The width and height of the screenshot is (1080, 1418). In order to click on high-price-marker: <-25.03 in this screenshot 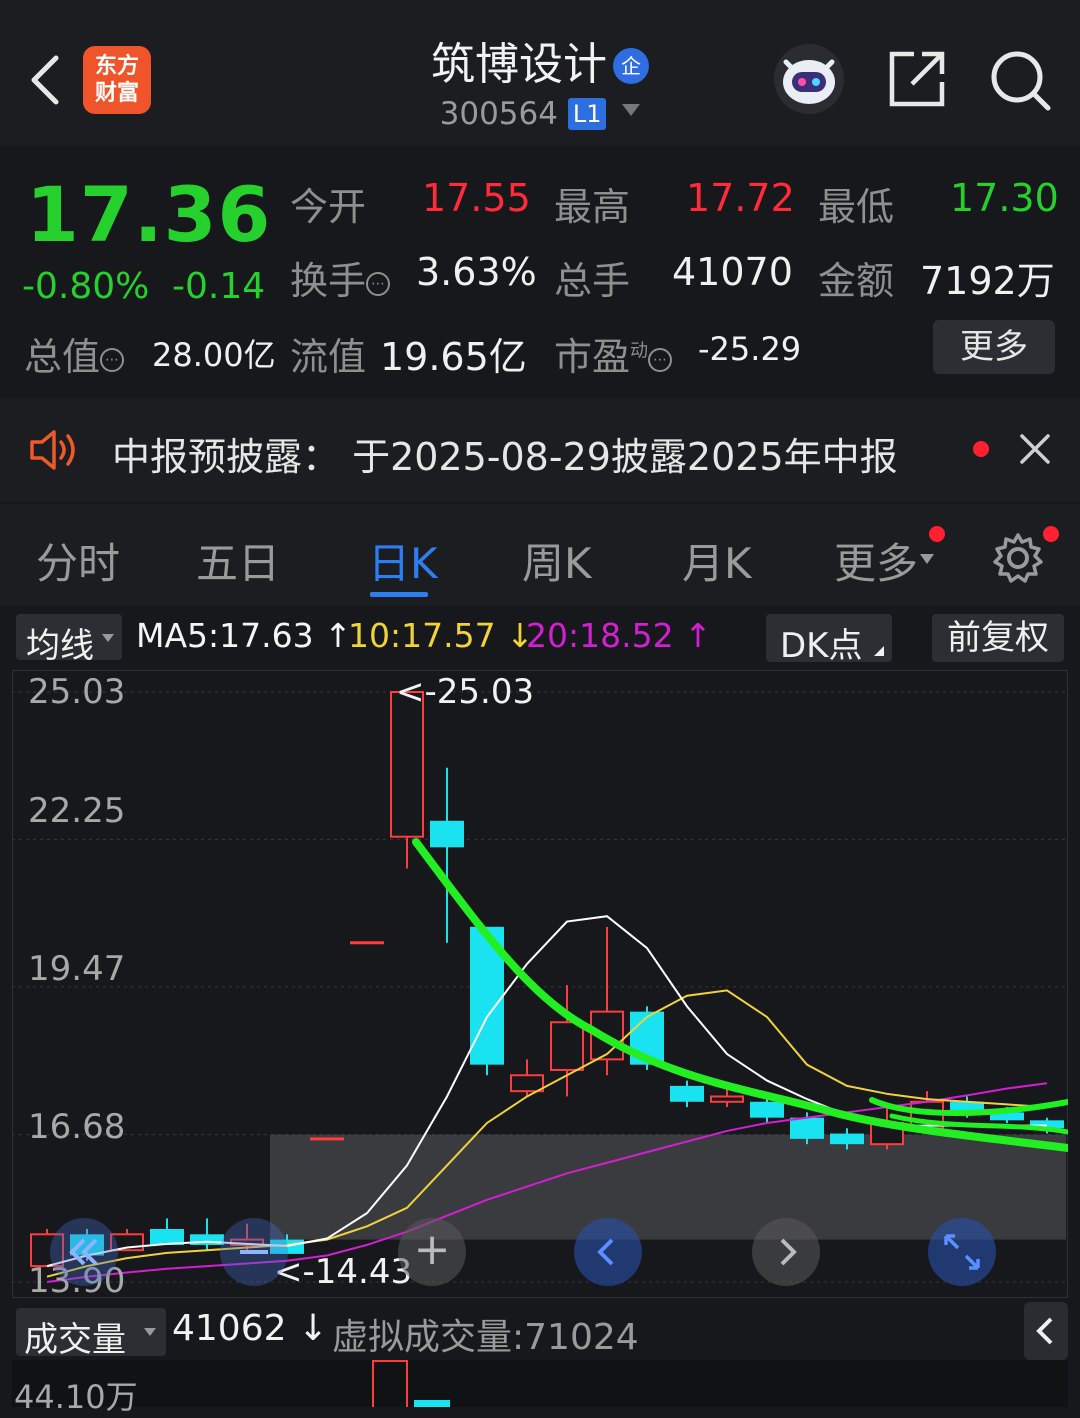, I will do `click(465, 692)`.